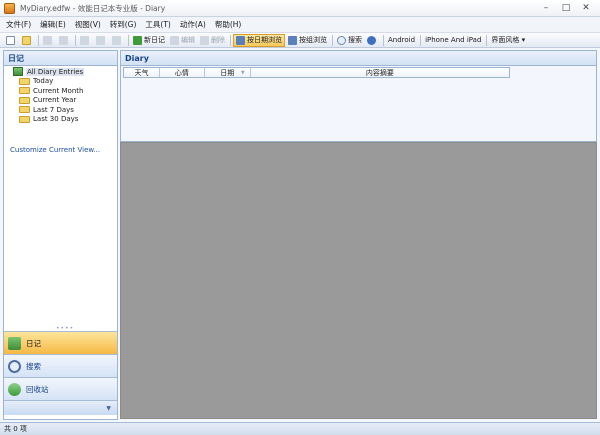 This screenshot has width=600, height=435. What do you see at coordinates (154, 40) in the screenshot?
I see `new-diary-label: 新日记` at bounding box center [154, 40].